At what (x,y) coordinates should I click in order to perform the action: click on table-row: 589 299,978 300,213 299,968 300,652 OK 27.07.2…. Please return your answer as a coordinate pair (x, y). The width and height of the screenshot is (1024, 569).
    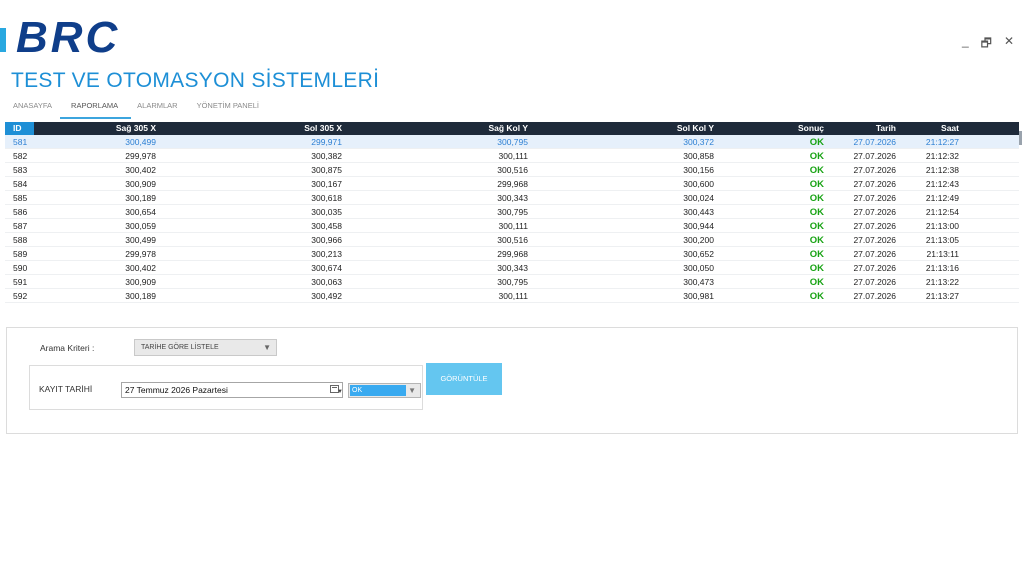
    Looking at the image, I should click on (512, 254).